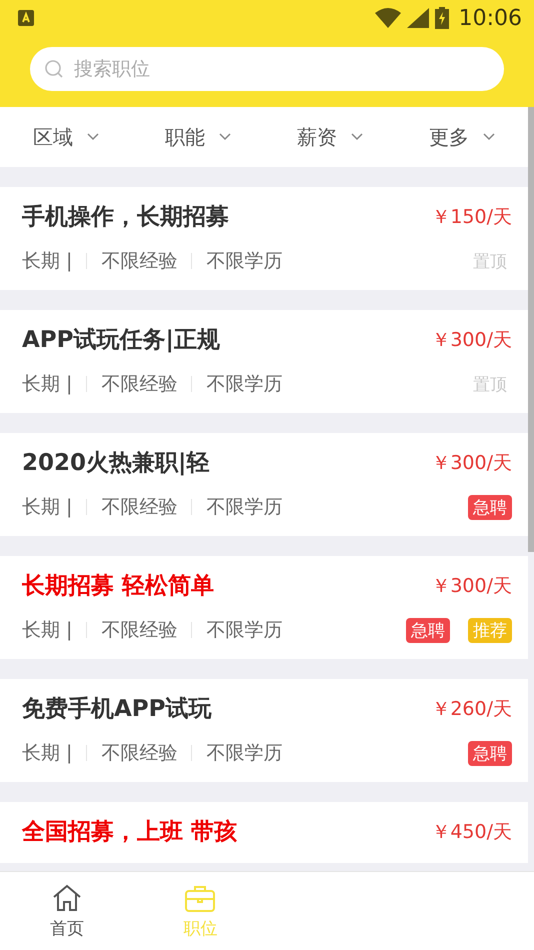 This screenshot has width=534, height=950. Describe the element at coordinates (471, 709) in the screenshot. I see `salary: ￥260/天` at that location.